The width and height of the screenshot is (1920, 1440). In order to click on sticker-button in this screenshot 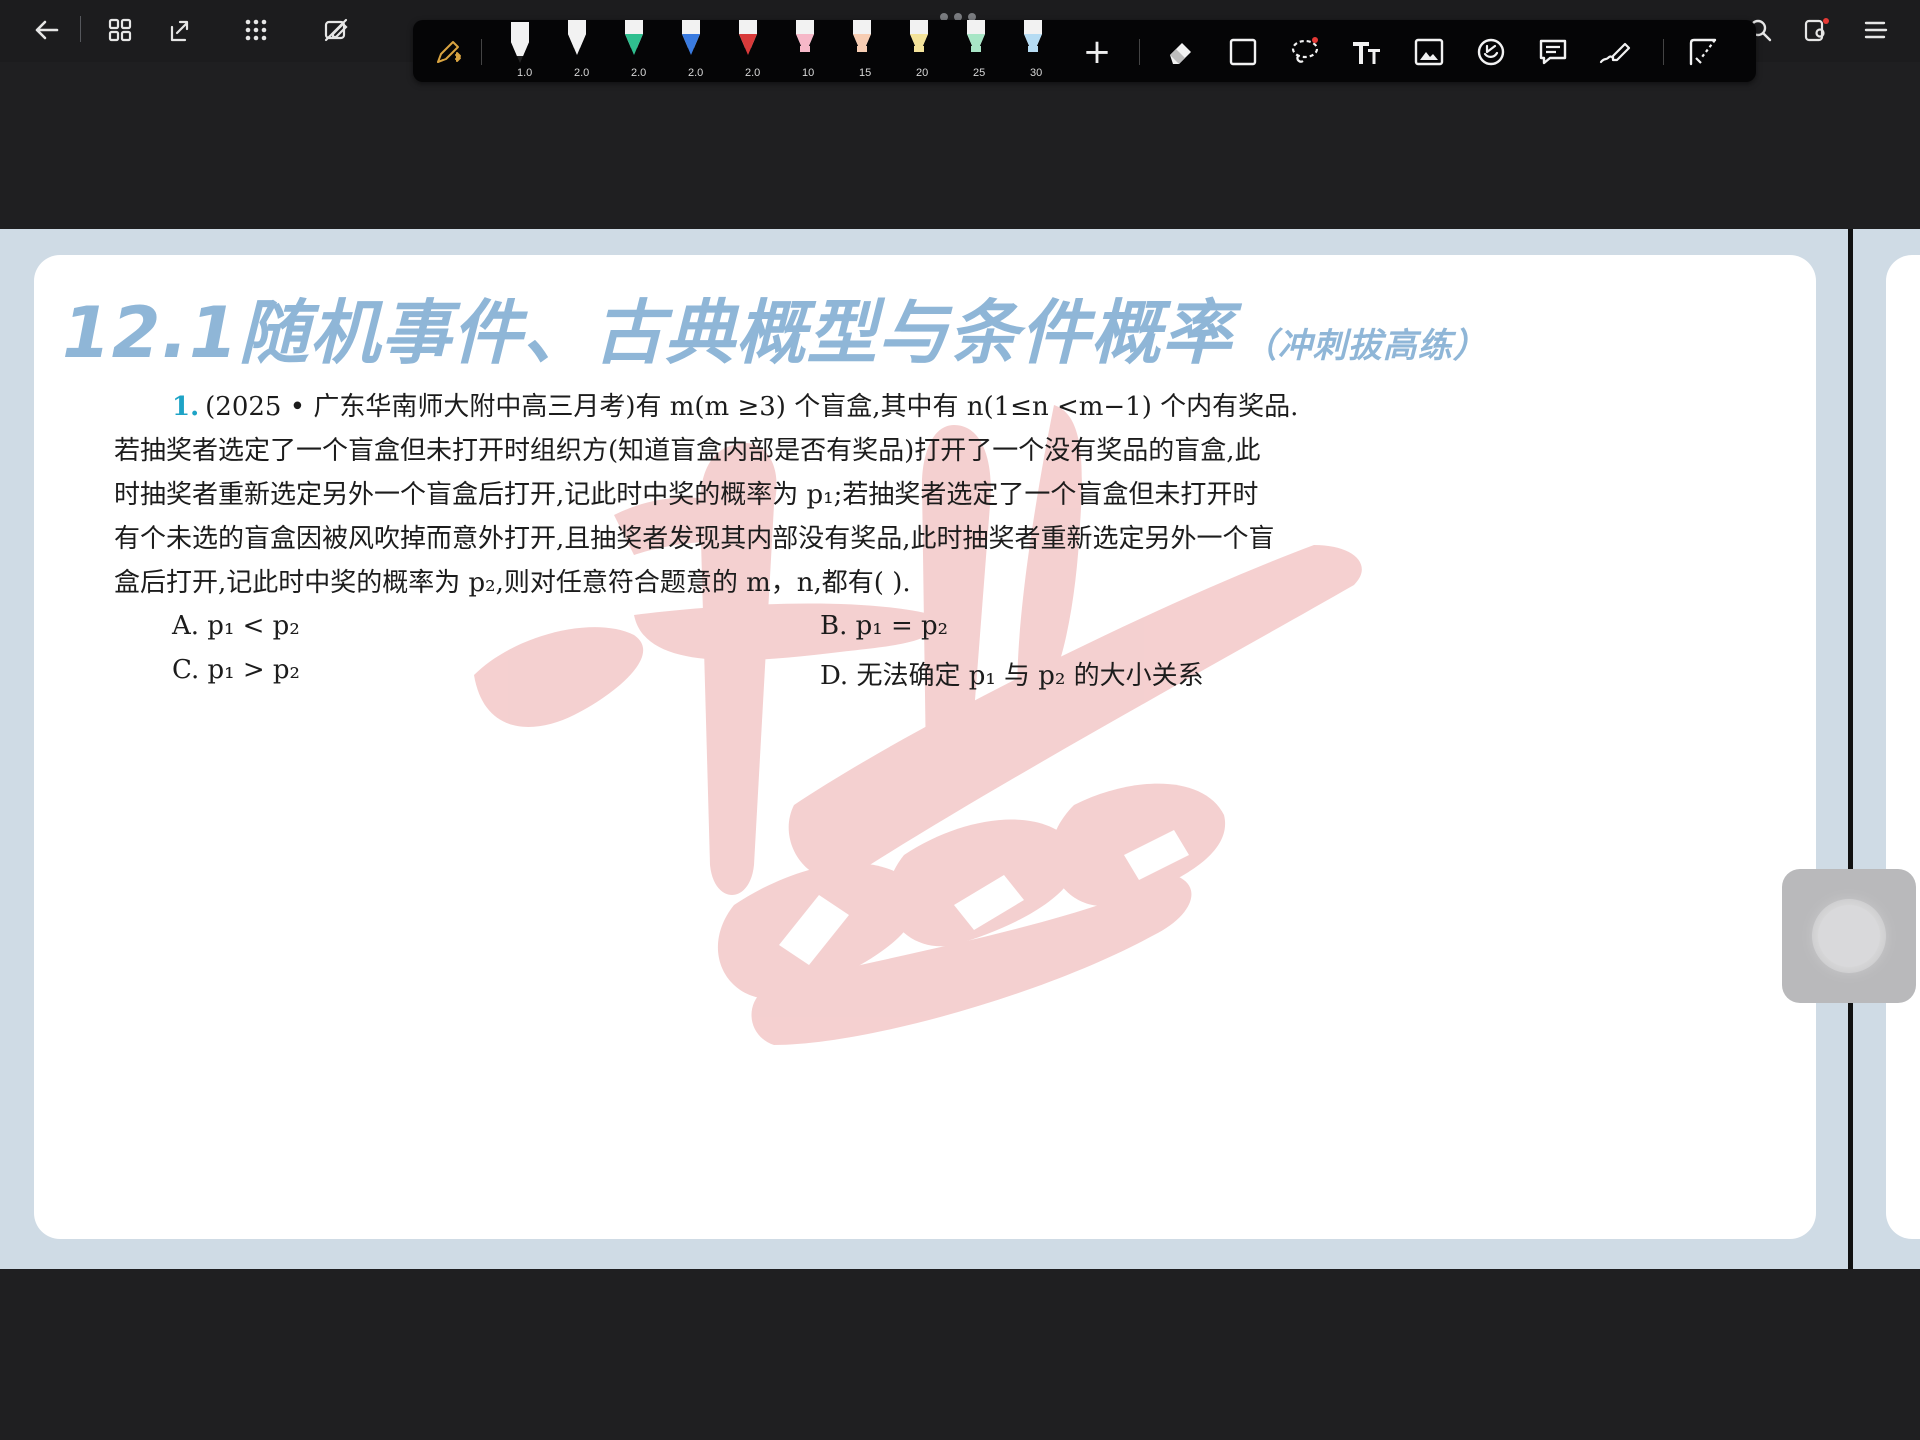, I will do `click(1491, 52)`.